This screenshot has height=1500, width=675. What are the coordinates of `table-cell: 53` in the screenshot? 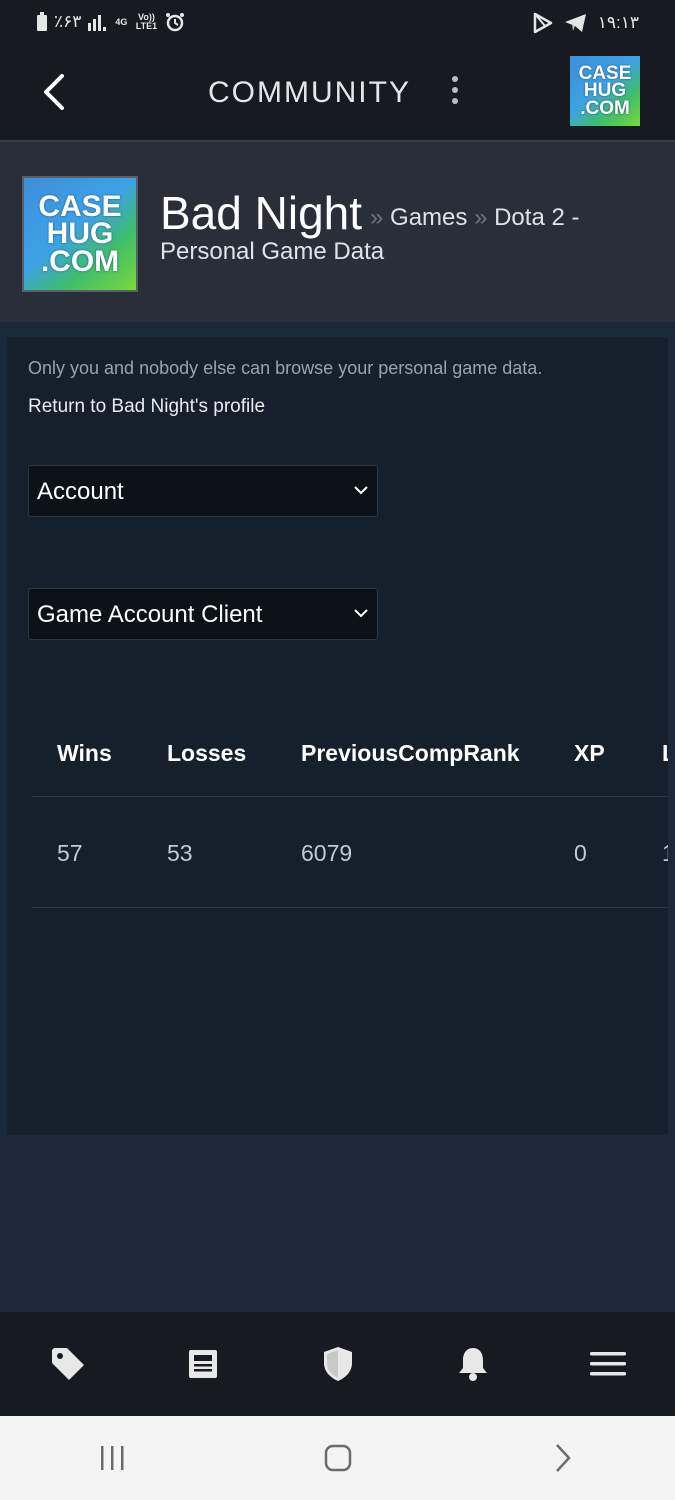 It's located at (180, 853).